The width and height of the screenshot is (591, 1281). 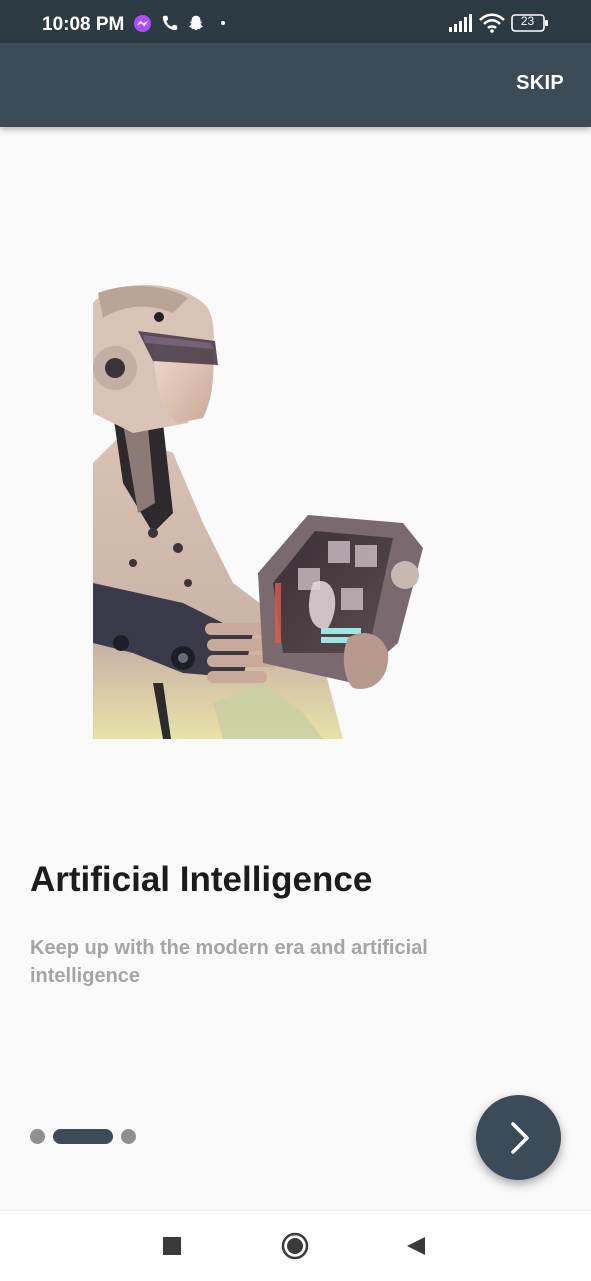 What do you see at coordinates (492, 23) in the screenshot?
I see `wifi-icon` at bounding box center [492, 23].